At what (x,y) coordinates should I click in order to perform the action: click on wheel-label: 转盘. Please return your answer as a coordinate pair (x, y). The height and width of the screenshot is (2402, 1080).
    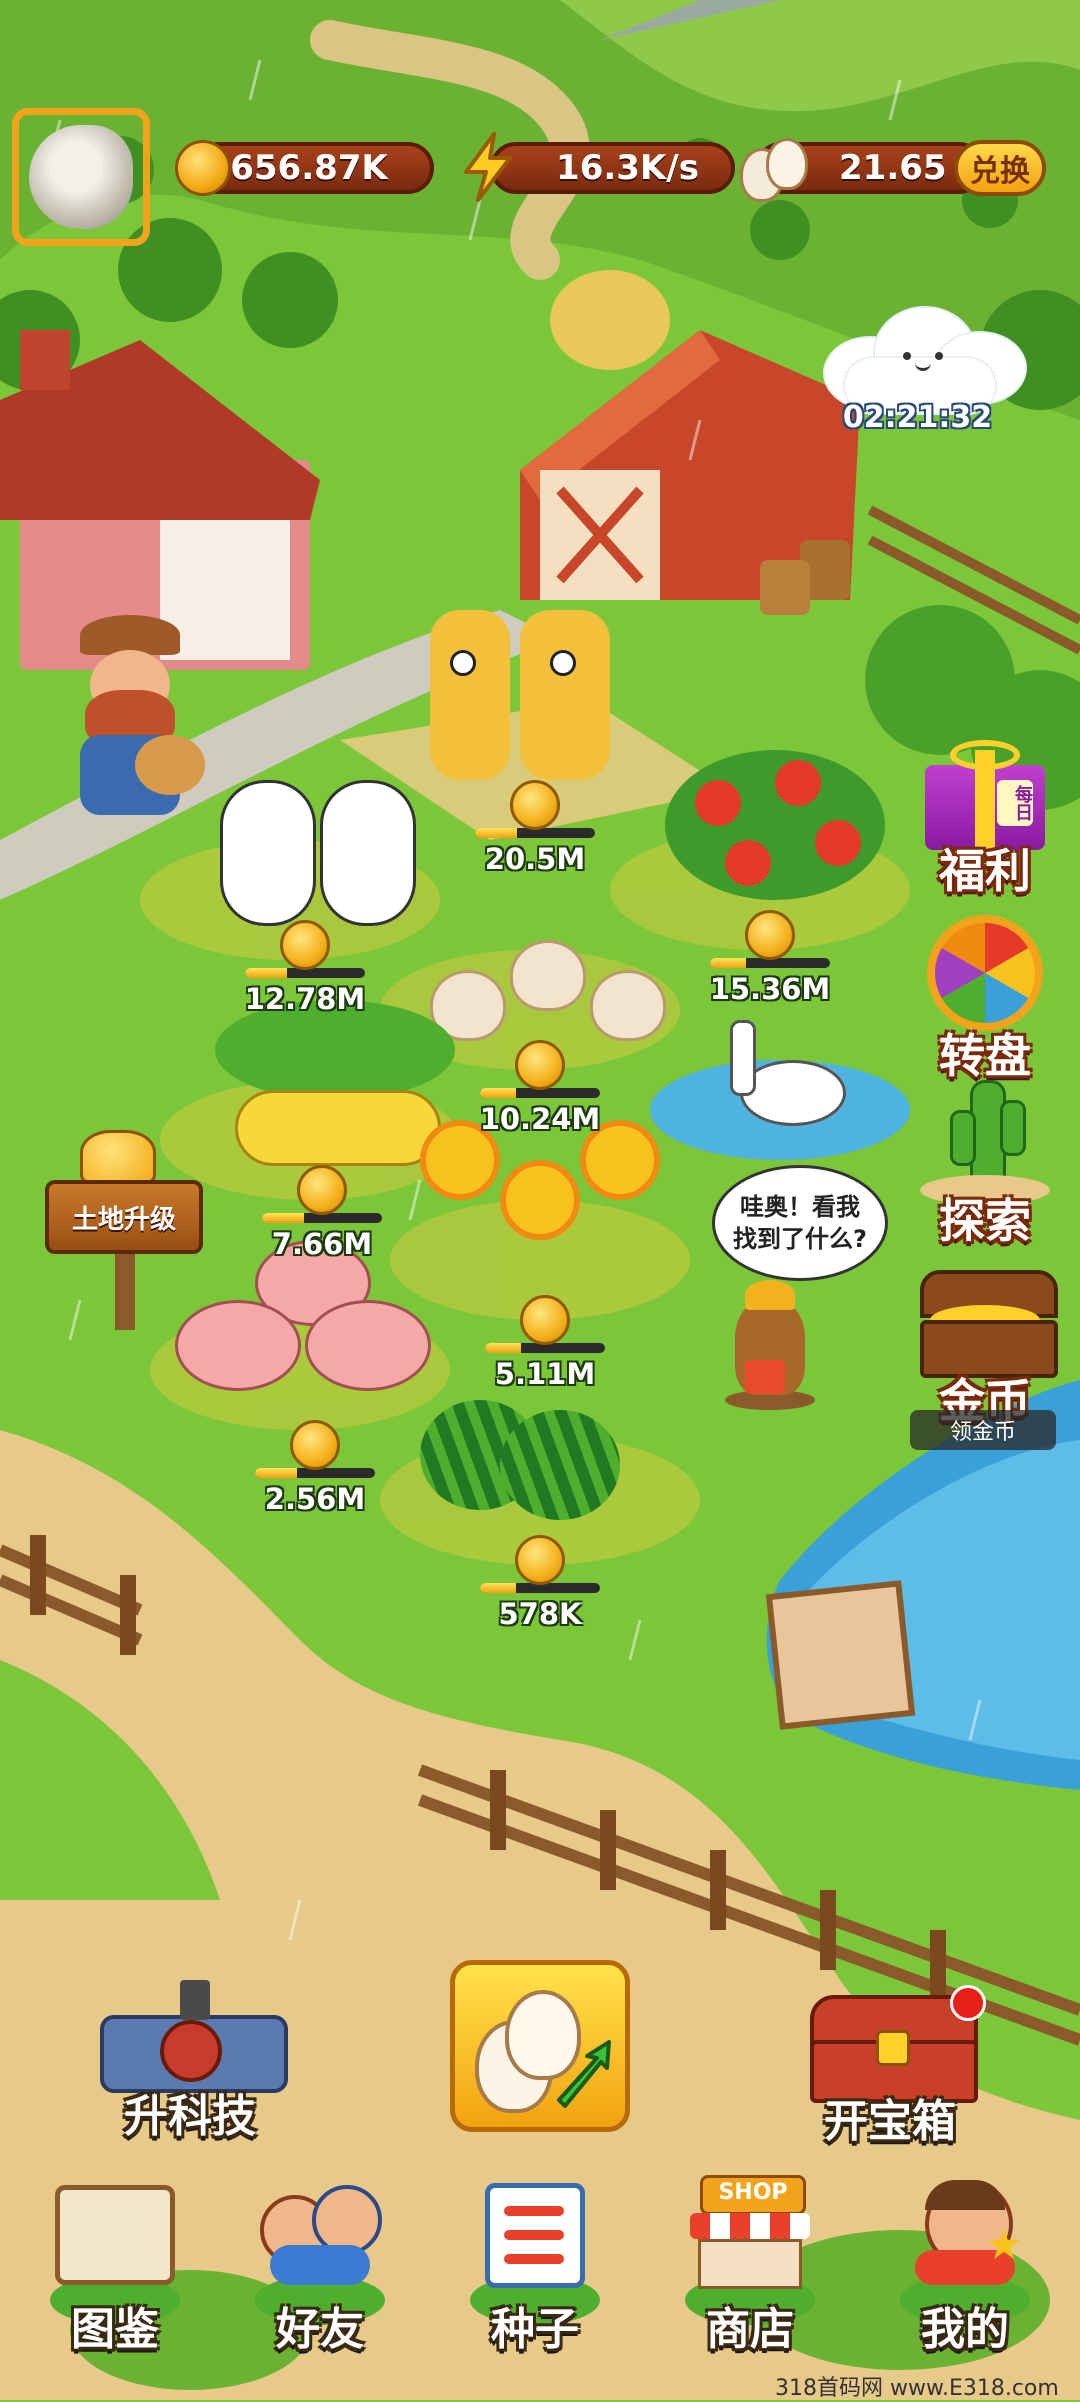
    Looking at the image, I should click on (985, 1056).